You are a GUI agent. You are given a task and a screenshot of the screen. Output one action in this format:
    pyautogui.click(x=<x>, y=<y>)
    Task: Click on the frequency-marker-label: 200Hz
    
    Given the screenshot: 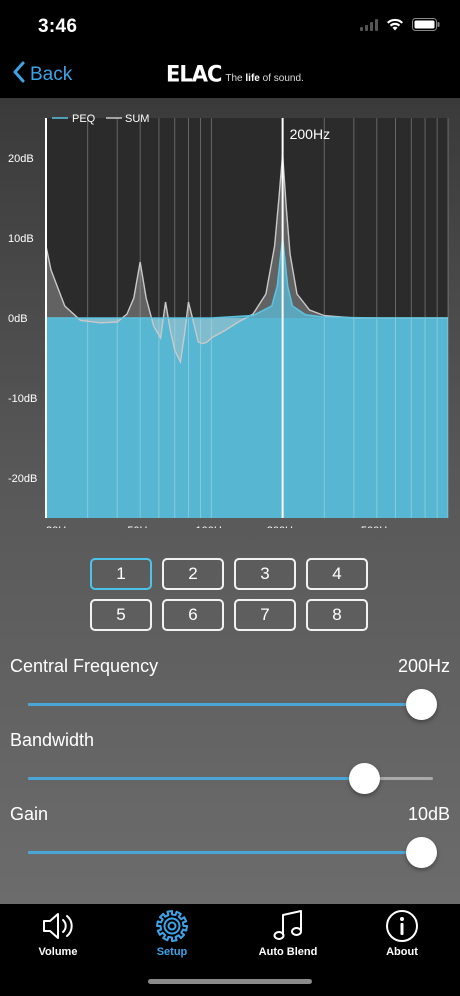 What is the action you would take?
    pyautogui.click(x=310, y=134)
    